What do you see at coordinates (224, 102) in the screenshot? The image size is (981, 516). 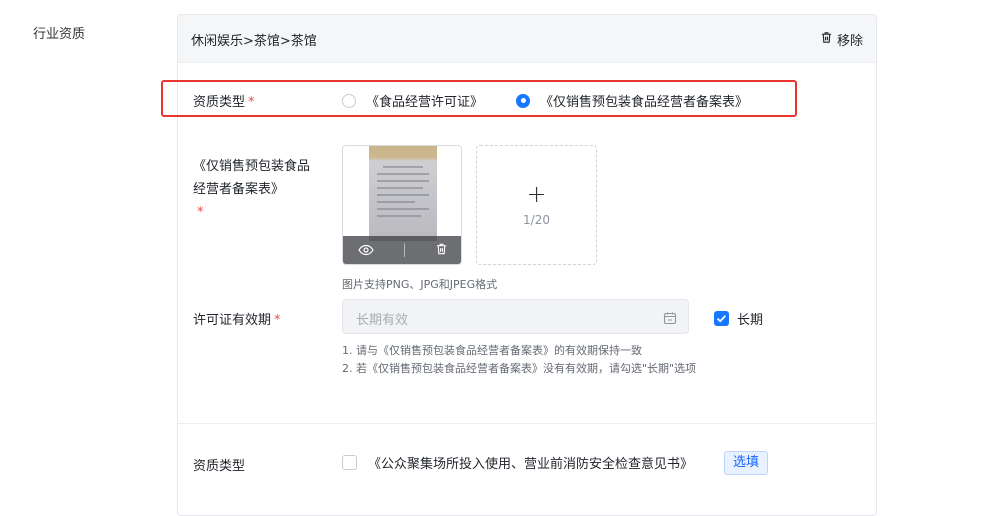 I see `qualification-type-label: 资质类型 *` at bounding box center [224, 102].